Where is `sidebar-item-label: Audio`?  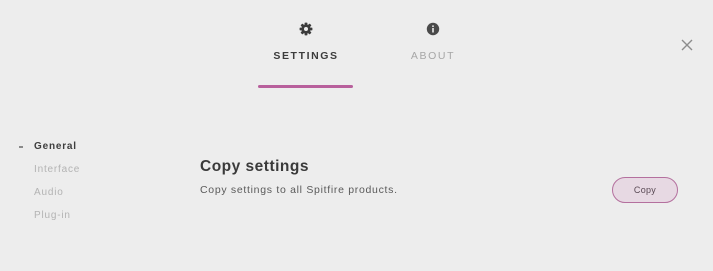
sidebar-item-label: Audio is located at coordinates (49, 192).